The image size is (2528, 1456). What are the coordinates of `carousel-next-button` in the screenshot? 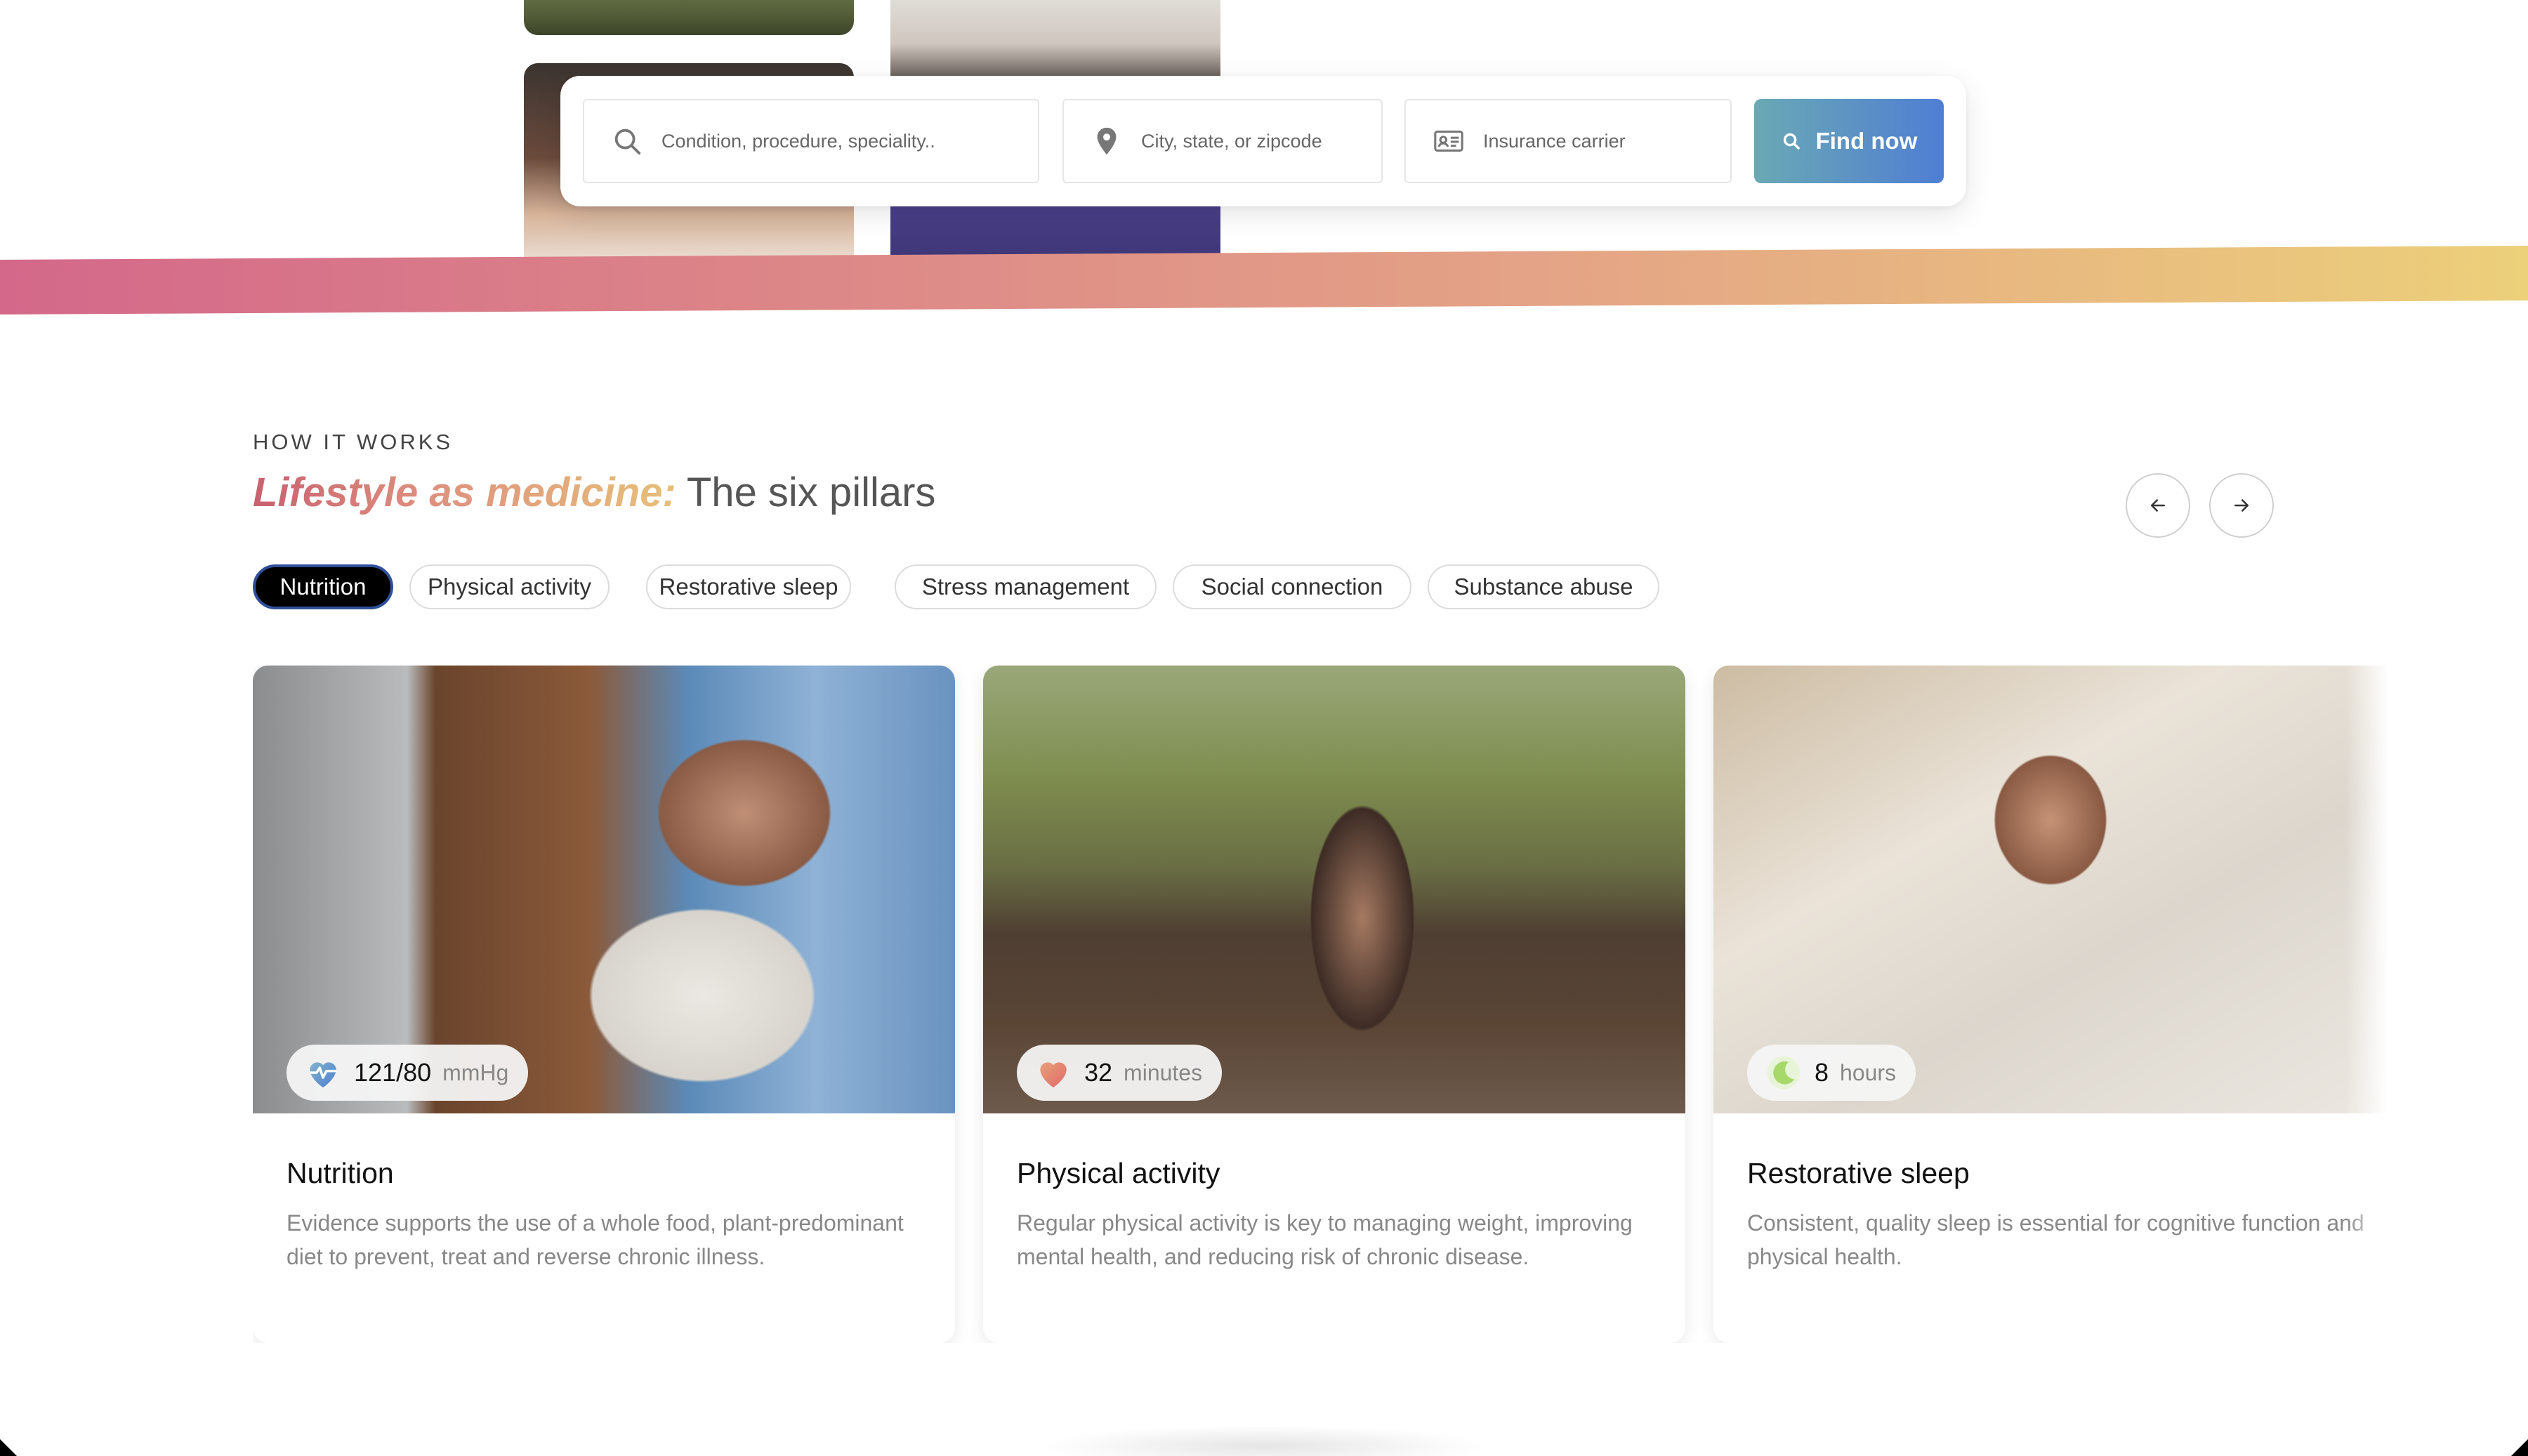 It's located at (2241, 505).